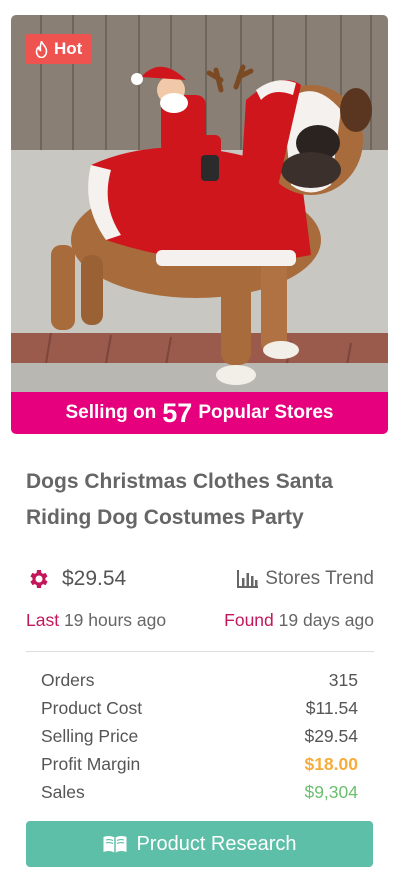  What do you see at coordinates (68, 48) in the screenshot?
I see `hot-badge-label: Hot` at bounding box center [68, 48].